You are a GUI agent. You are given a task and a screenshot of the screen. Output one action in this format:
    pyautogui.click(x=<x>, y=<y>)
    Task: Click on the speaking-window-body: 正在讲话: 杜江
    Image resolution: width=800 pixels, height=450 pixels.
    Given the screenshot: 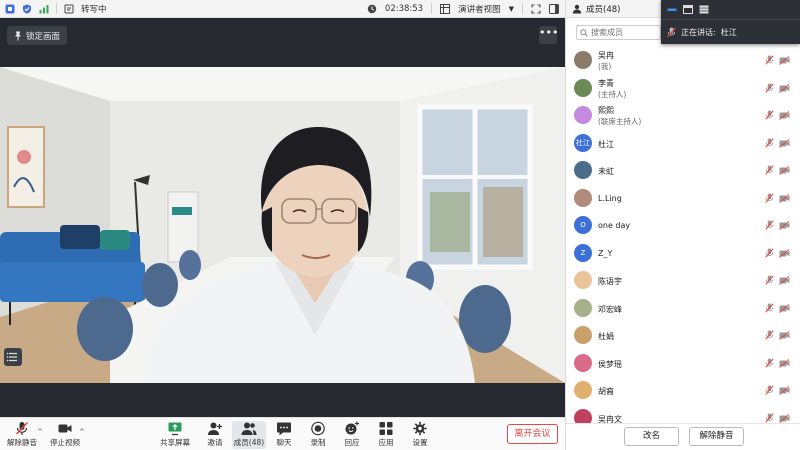 What is the action you would take?
    pyautogui.click(x=730, y=32)
    